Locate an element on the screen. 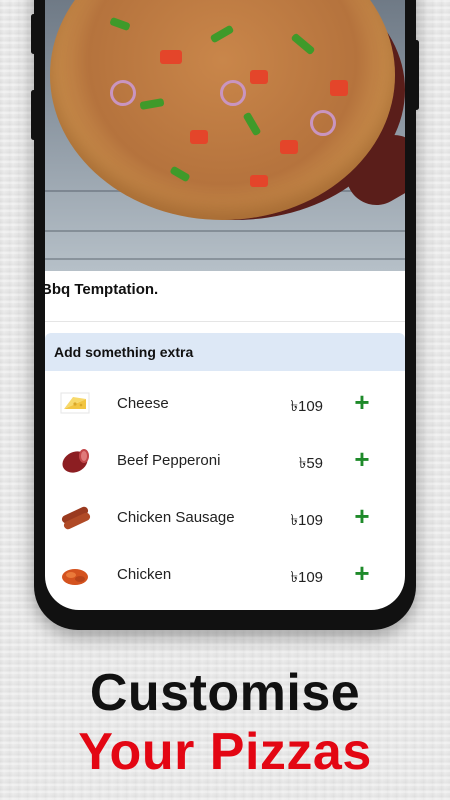  promo-headline-line1: Customise is located at coordinates (225, 693).